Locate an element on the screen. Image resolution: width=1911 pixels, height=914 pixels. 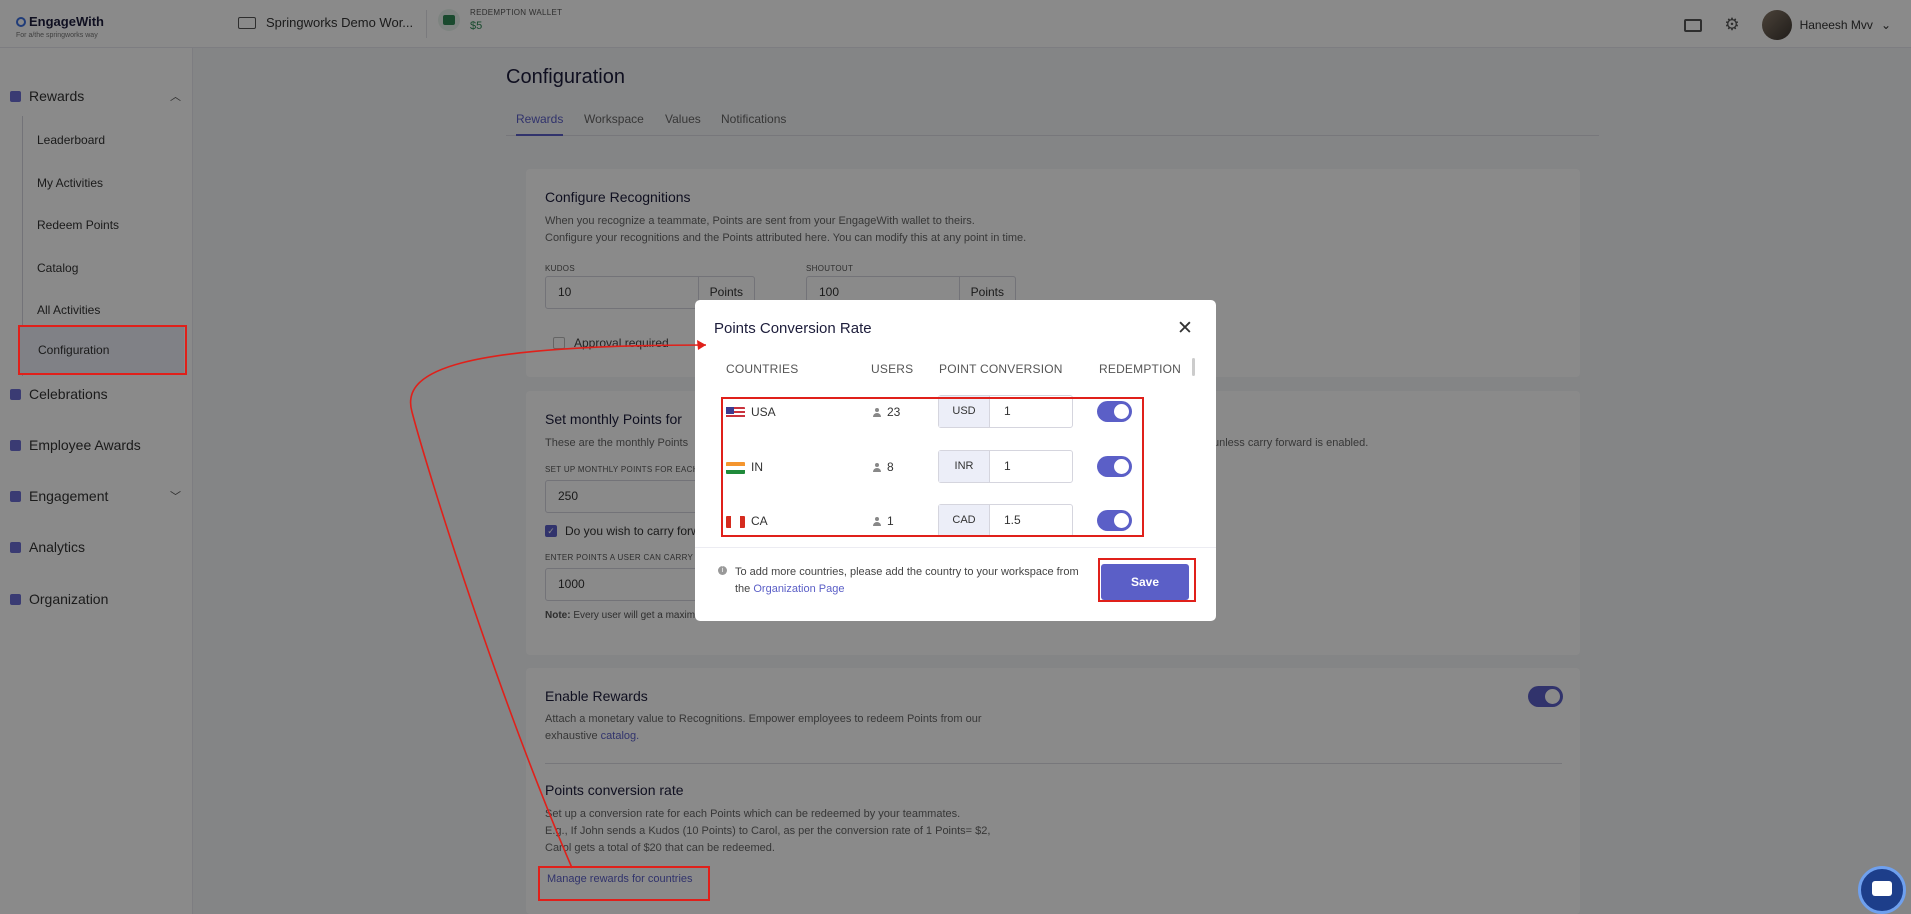
modal-title: Points Conversion Rate is located at coordinates (793, 328).